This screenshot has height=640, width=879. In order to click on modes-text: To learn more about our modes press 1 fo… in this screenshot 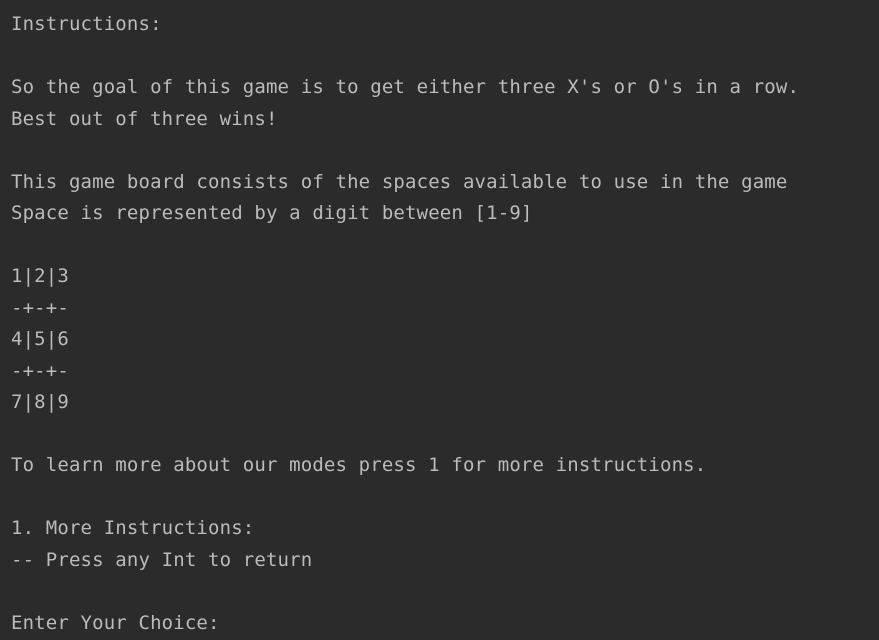, I will do `click(445, 467)`.